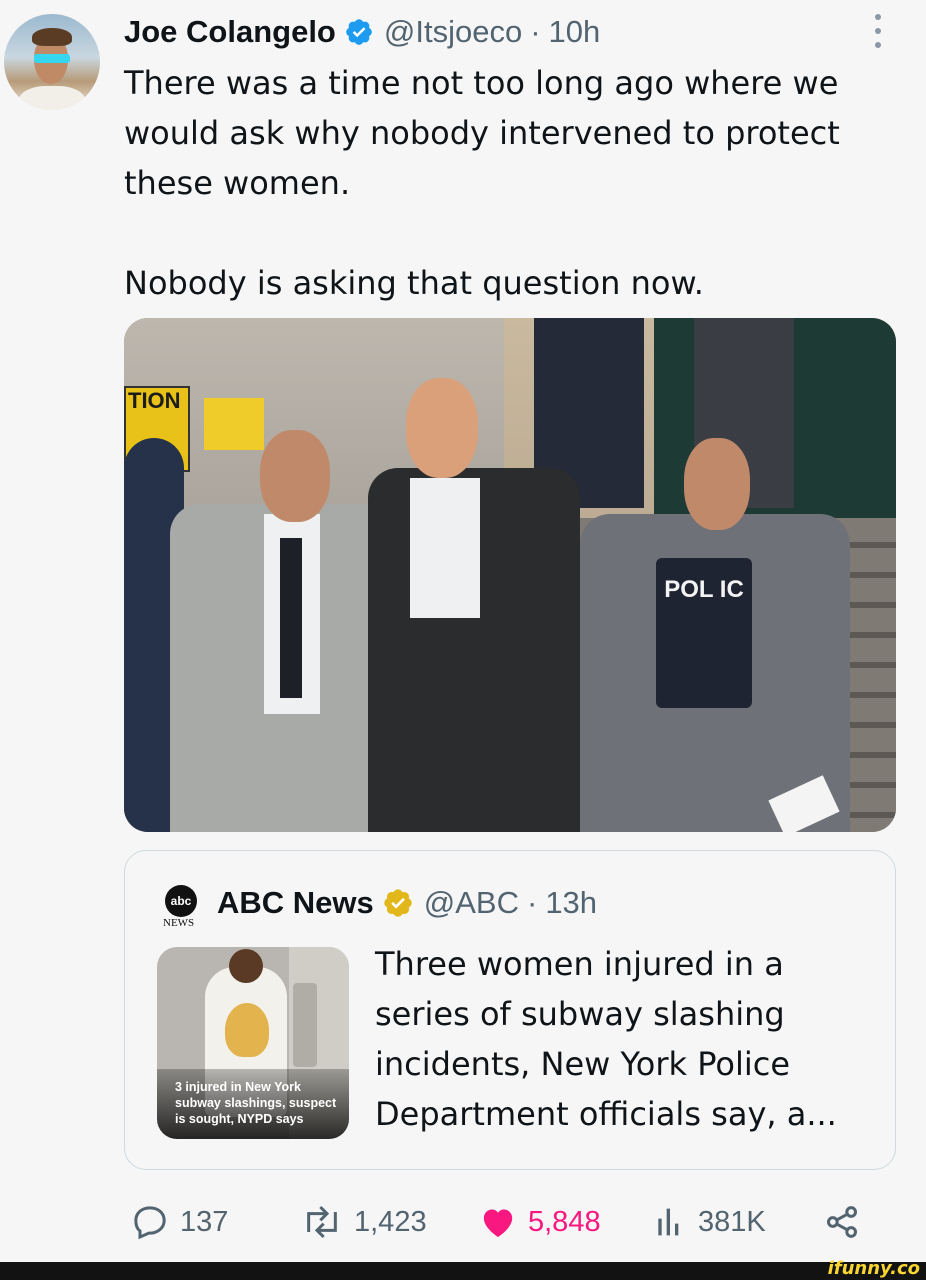 This screenshot has width=926, height=1280. Describe the element at coordinates (181, 901) in the screenshot. I see `abc-logo-icon: abc` at that location.